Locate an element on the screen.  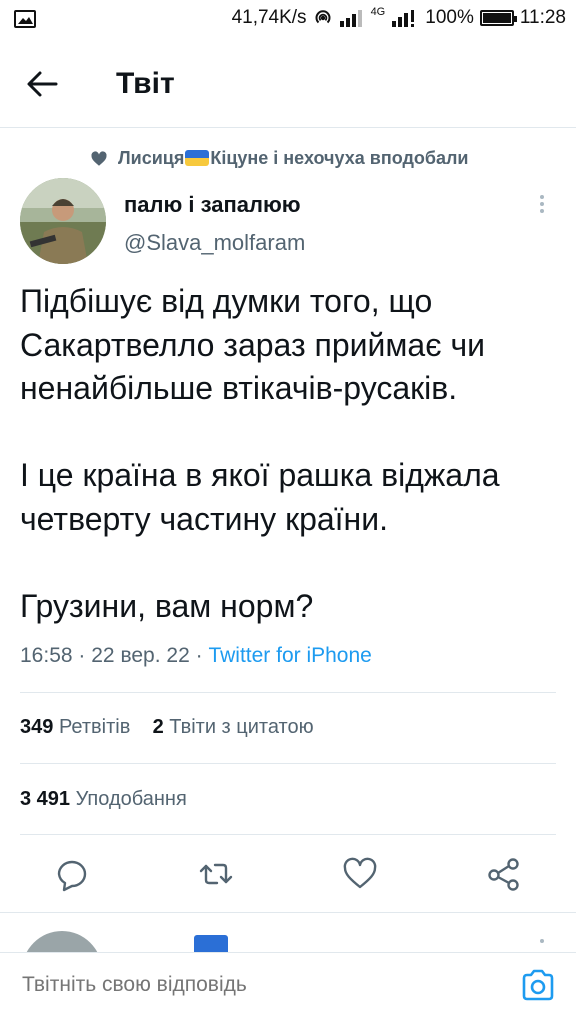
battery-percent: 100% is located at coordinates (449, 17).